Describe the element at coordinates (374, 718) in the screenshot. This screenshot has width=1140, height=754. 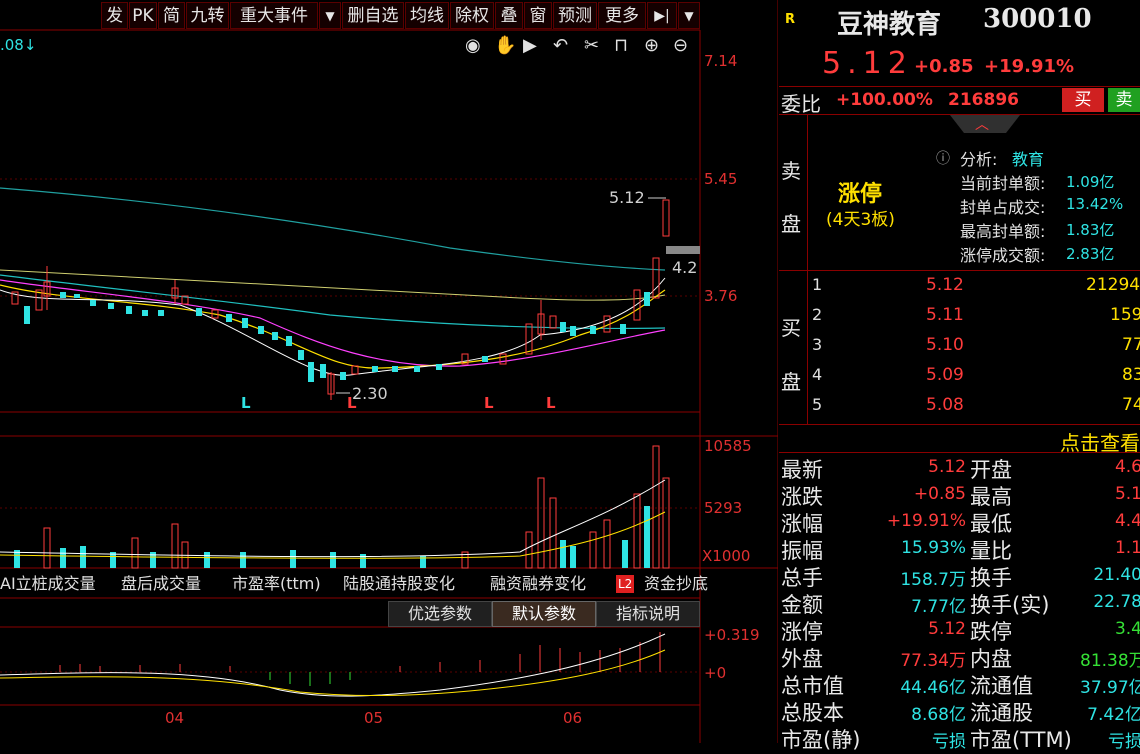
I see `date-label: 05` at that location.